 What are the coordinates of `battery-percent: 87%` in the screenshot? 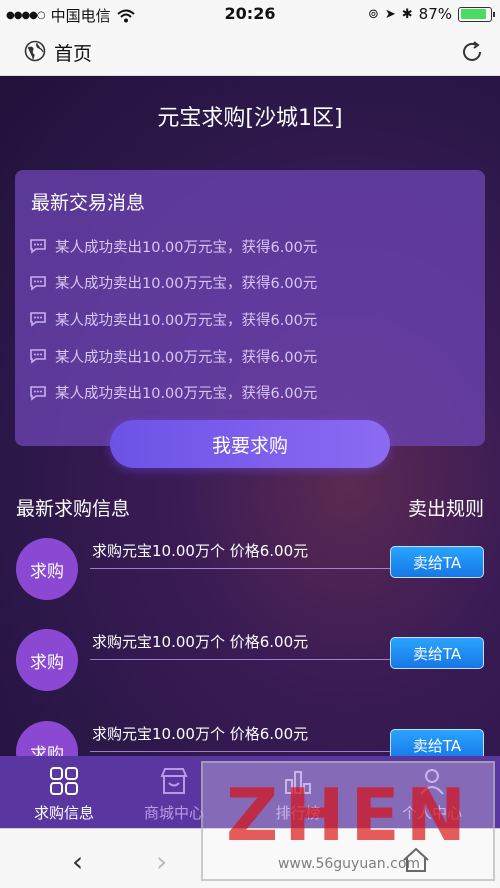 It's located at (435, 14).